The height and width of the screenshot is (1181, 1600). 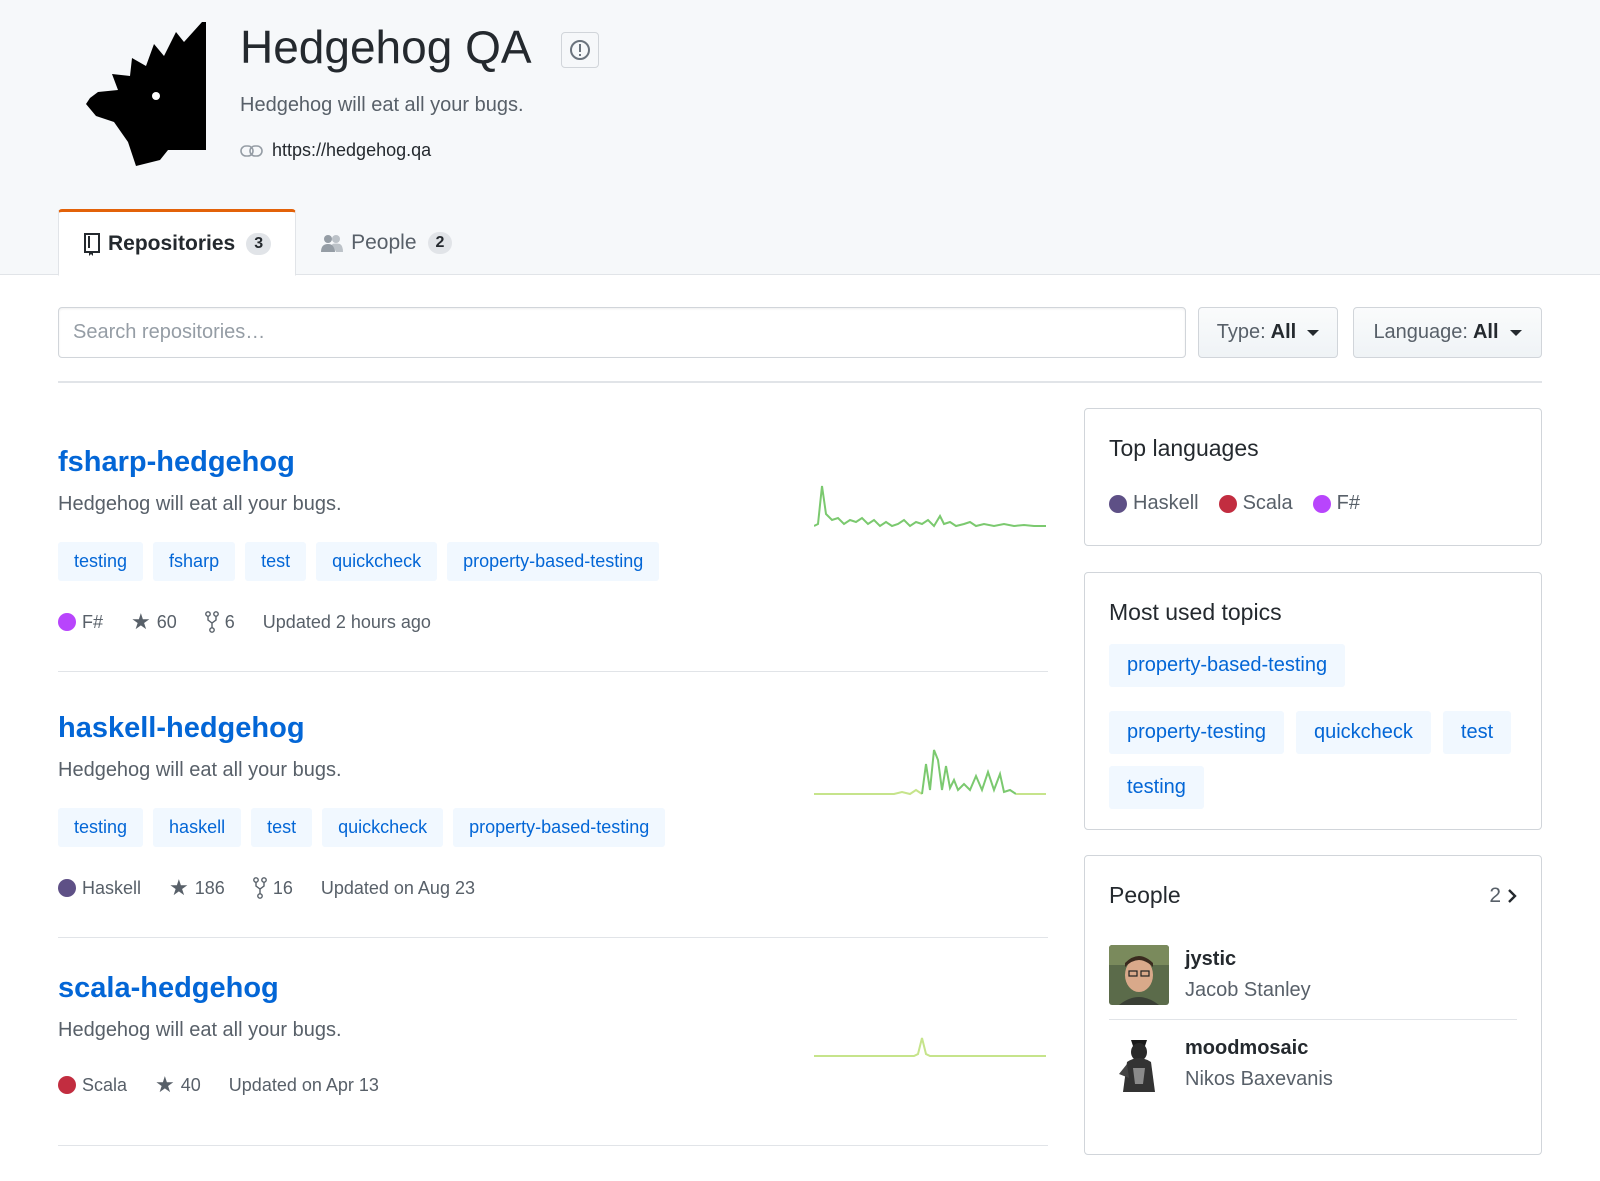 What do you see at coordinates (1283, 332) in the screenshot?
I see `type-filter-value: All` at bounding box center [1283, 332].